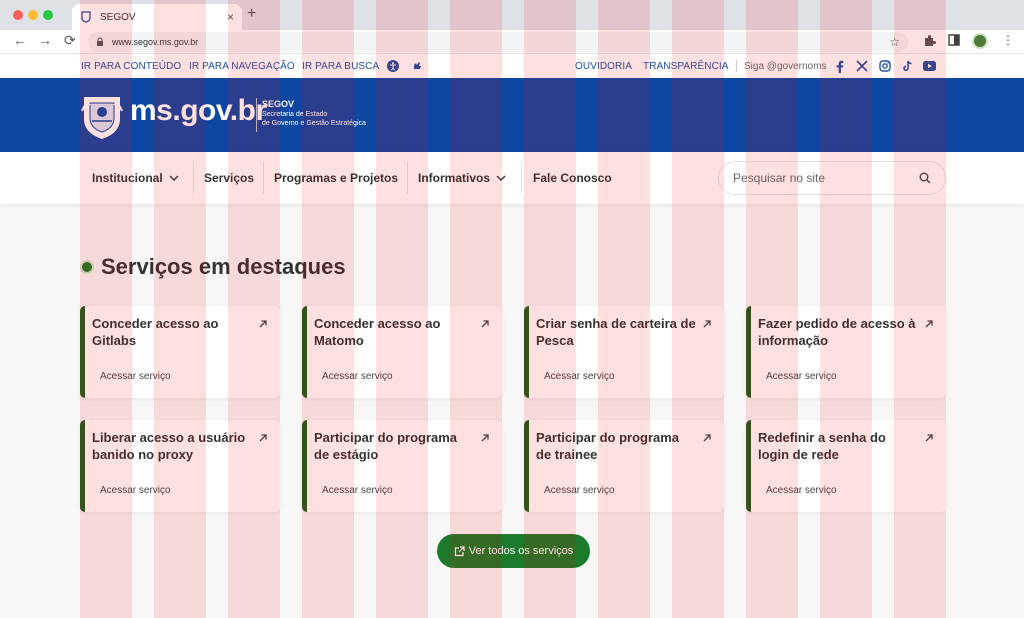 The width and height of the screenshot is (1024, 618). I want to click on new-tab-icon: +, so click(251, 14).